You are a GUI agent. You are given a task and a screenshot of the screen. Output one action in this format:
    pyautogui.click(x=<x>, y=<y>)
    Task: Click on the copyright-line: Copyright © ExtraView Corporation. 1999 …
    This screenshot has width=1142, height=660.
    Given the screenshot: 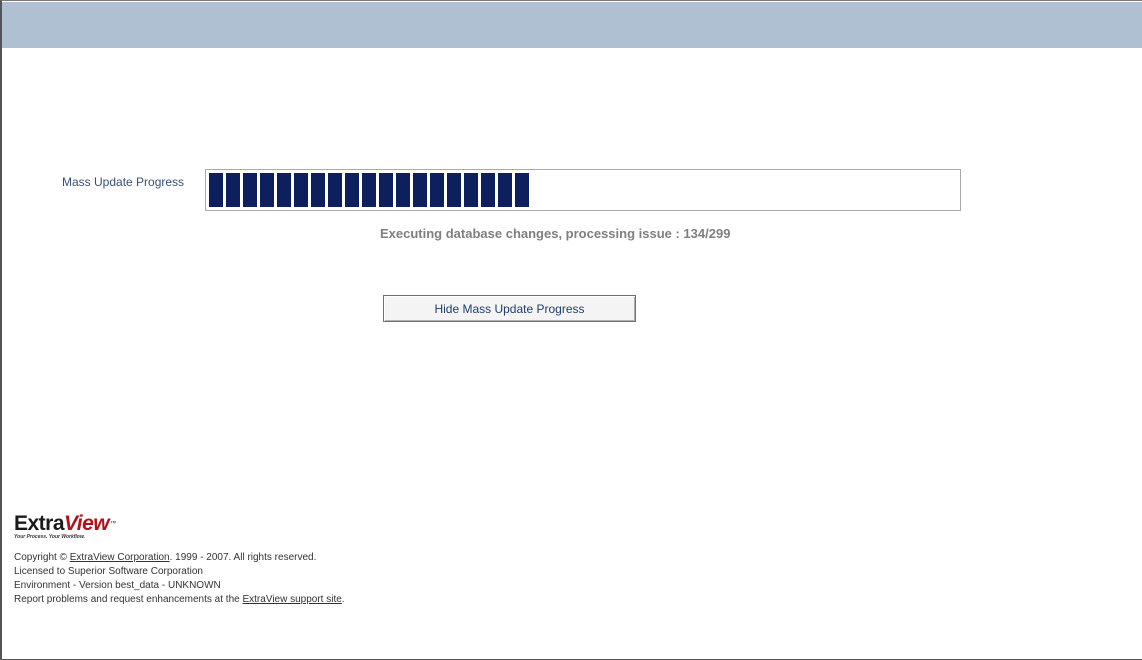 What is the action you would take?
    pyautogui.click(x=179, y=558)
    